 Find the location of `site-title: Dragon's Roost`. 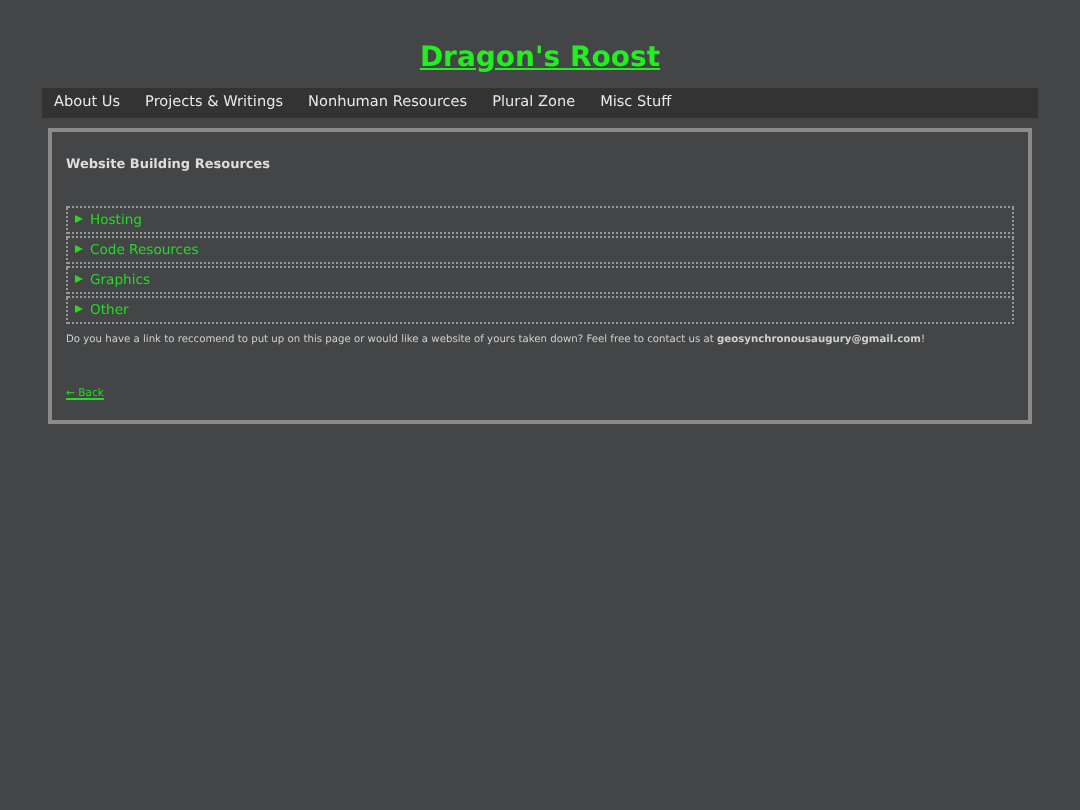

site-title: Dragon's Roost is located at coordinates (540, 58).